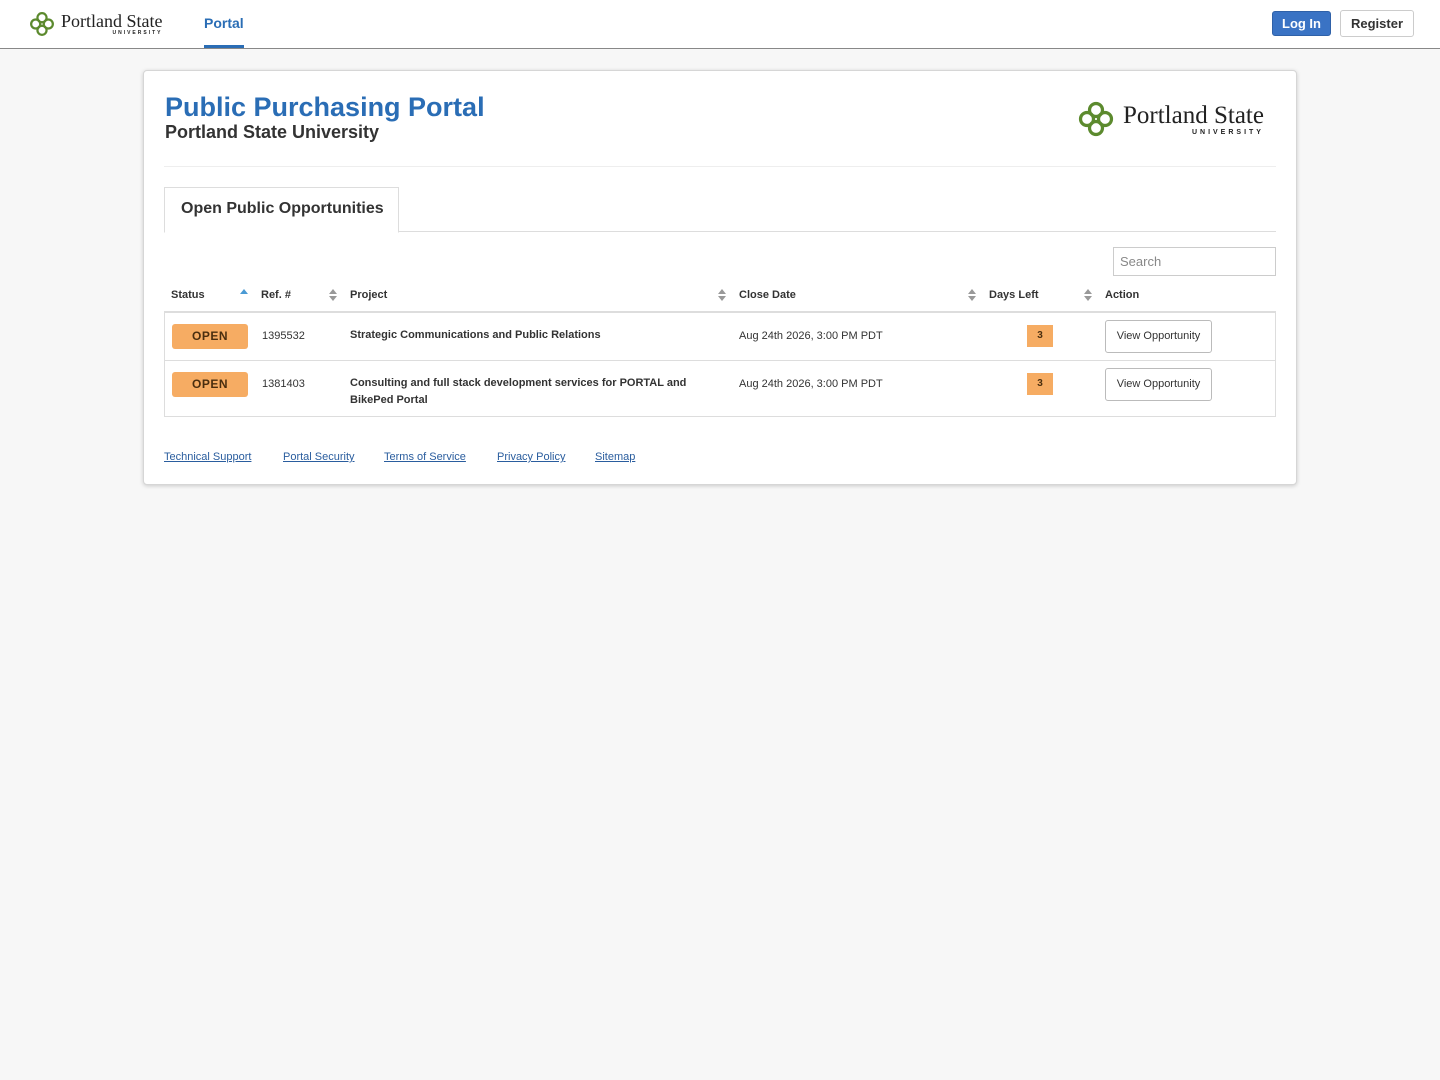 The height and width of the screenshot is (1080, 1440). What do you see at coordinates (1122, 295) in the screenshot?
I see `column-header-action: Action` at bounding box center [1122, 295].